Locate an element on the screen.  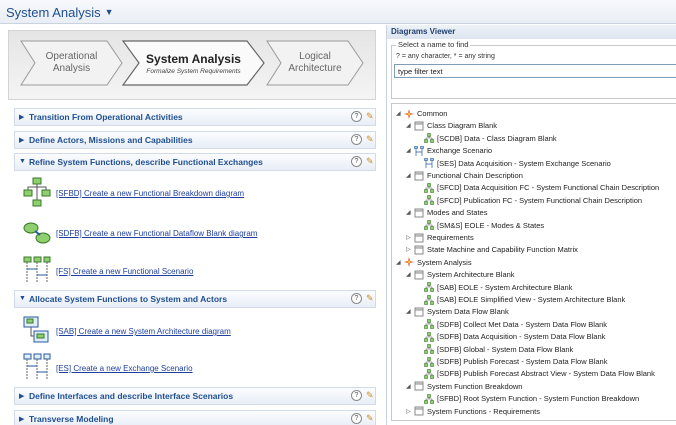
phase-logical-architecture: Logical Architecture is located at coordinates (315, 63).